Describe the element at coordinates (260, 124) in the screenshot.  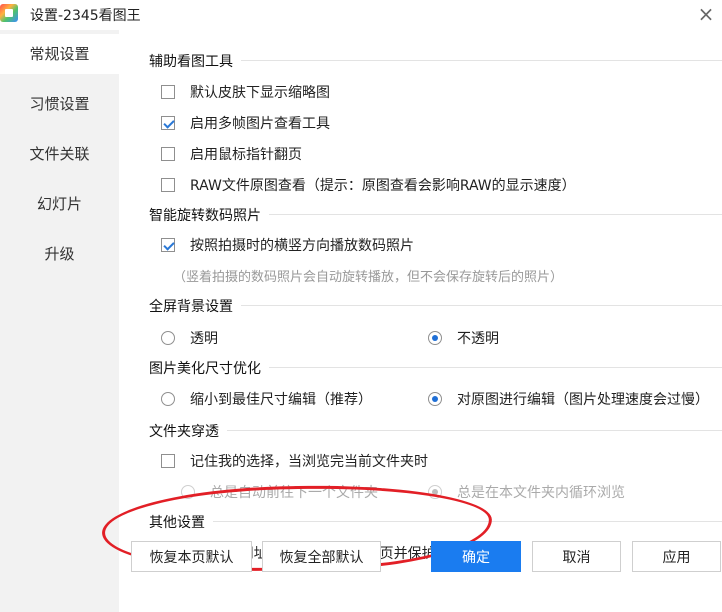
I see `option-label: 启用多帧图片查看工具` at that location.